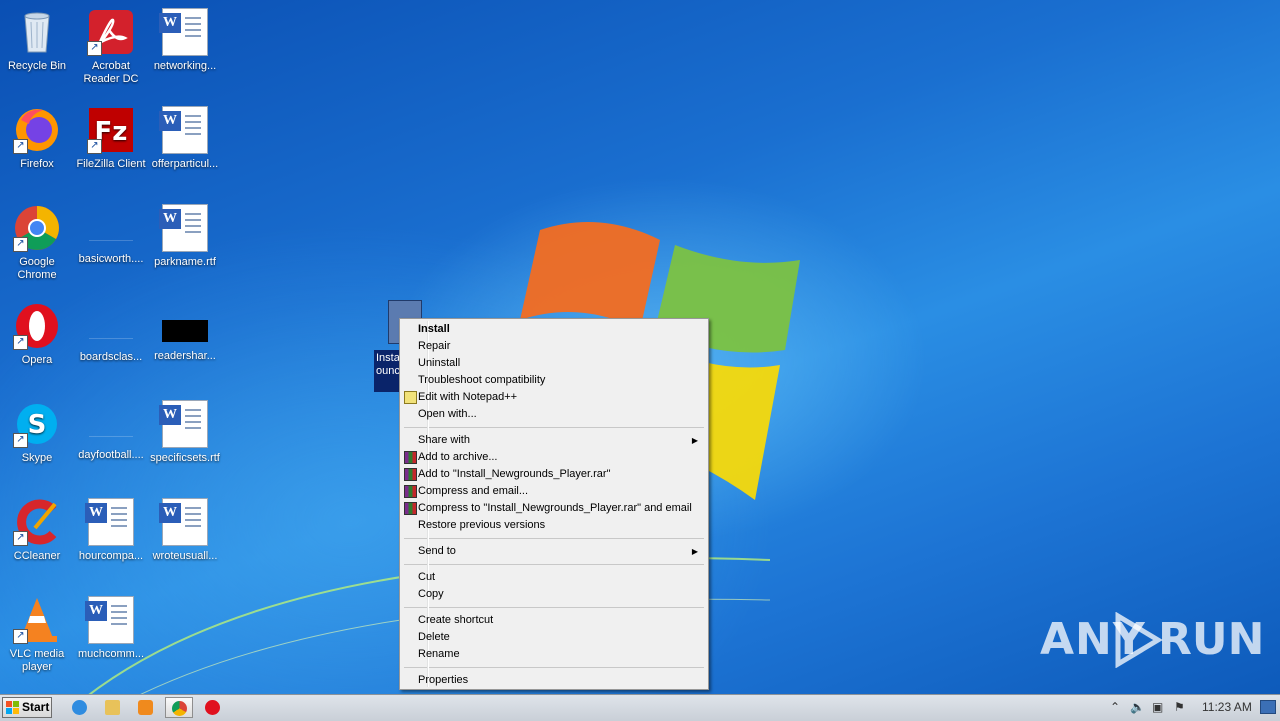 This screenshot has height=721, width=1280. Describe the element at coordinates (37, 360) in the screenshot. I see `desktop-icon-label: Opera` at that location.